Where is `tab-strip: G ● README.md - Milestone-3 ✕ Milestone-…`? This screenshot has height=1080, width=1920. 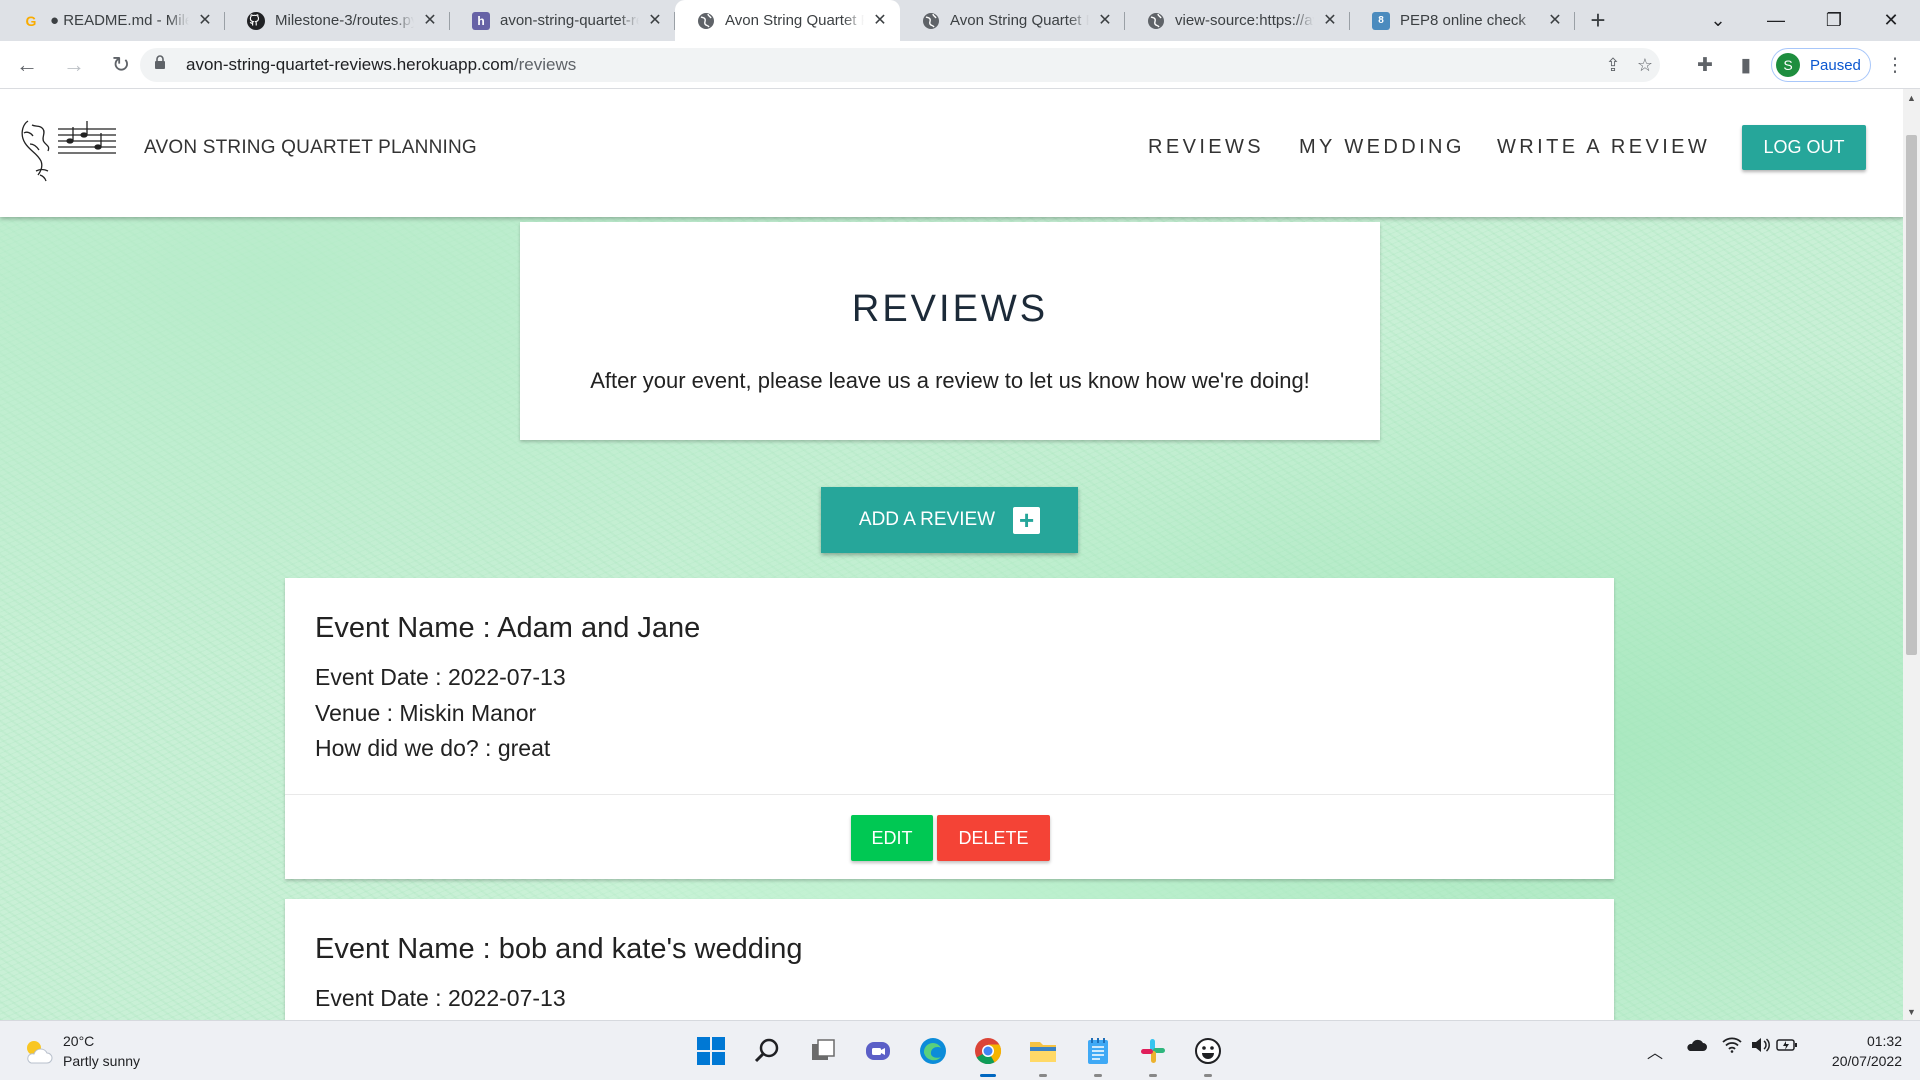 tab-strip: G ● README.md - Milestone-3 ✕ Milestone-… is located at coordinates (960, 20).